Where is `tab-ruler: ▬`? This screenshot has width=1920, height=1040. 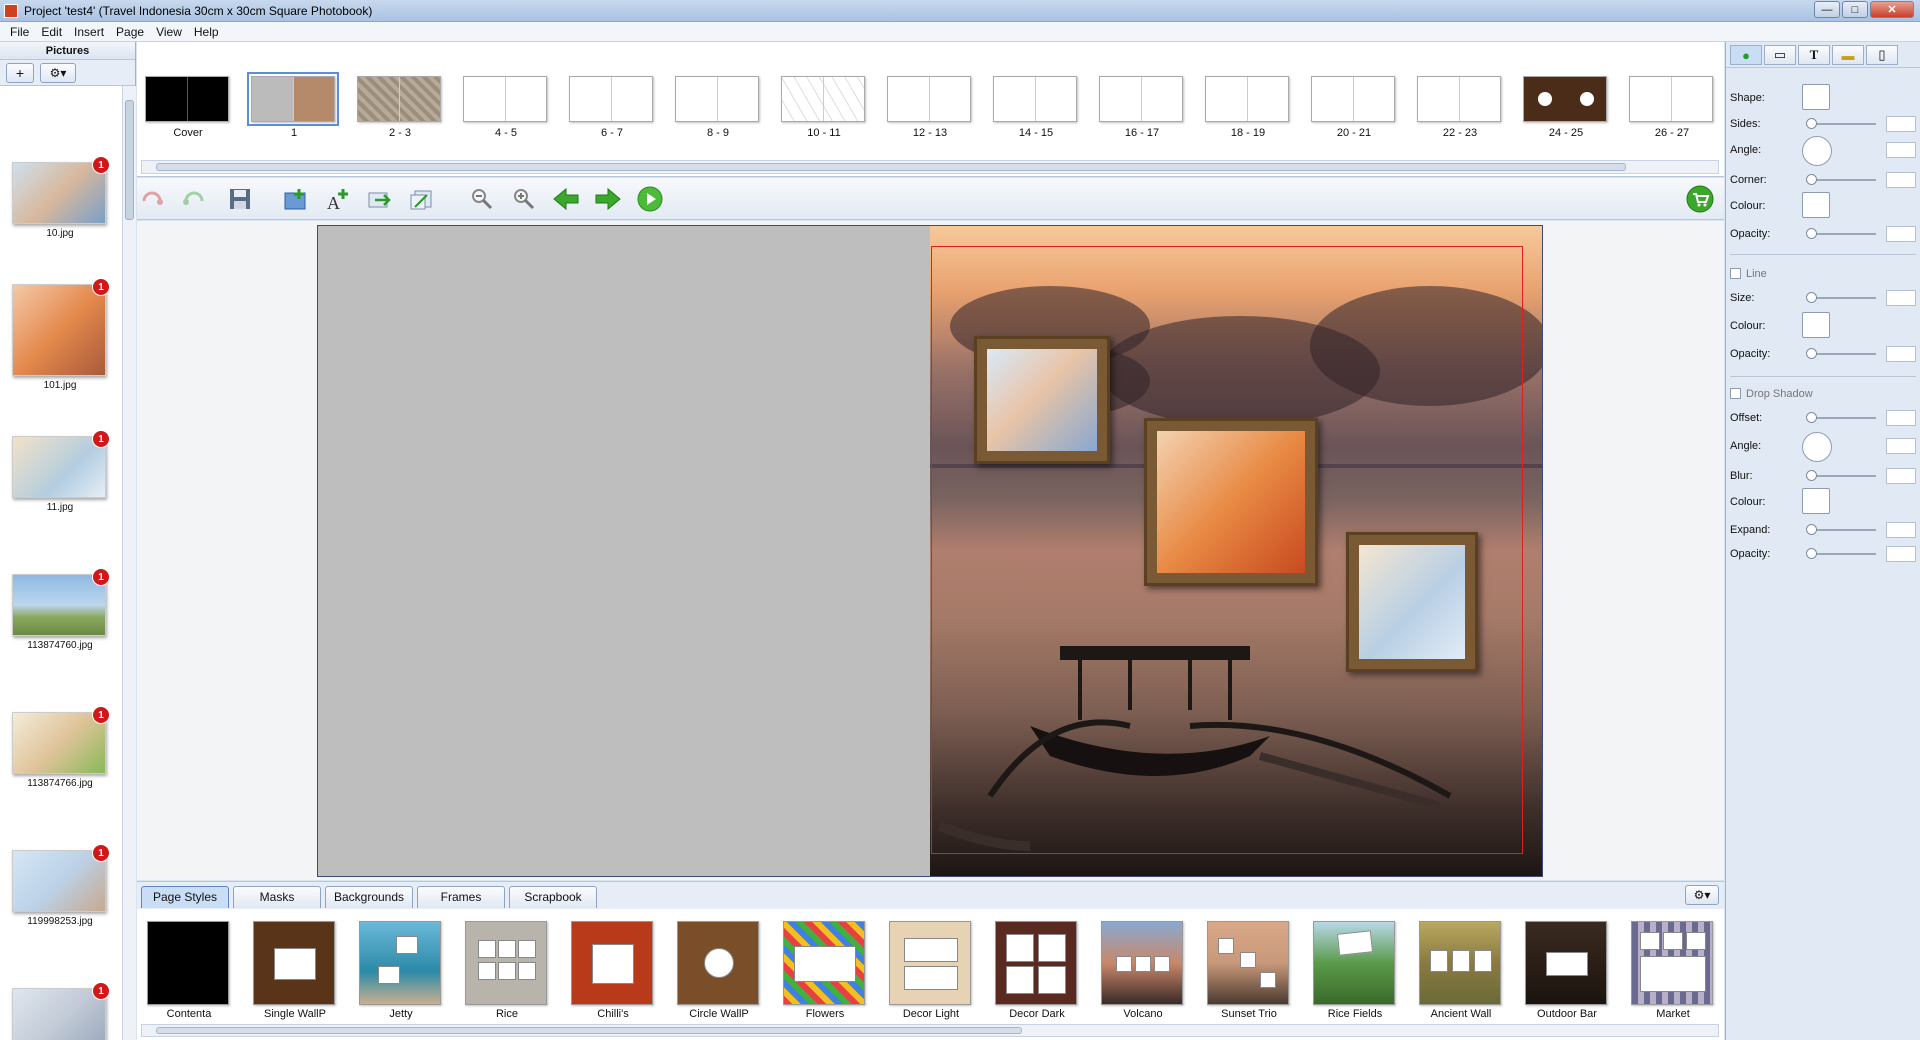 tab-ruler: ▬ is located at coordinates (1848, 55).